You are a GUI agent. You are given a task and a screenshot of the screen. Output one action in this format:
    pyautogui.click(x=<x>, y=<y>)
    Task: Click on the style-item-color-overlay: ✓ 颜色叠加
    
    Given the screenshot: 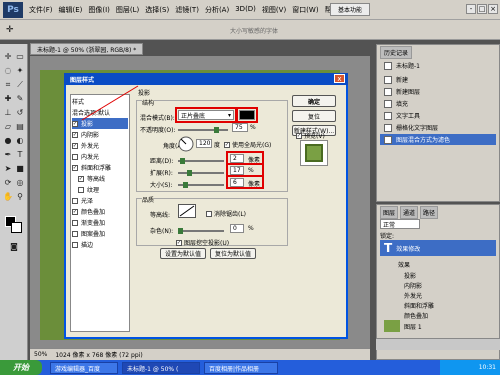 What is the action you would take?
    pyautogui.click(x=100, y=211)
    